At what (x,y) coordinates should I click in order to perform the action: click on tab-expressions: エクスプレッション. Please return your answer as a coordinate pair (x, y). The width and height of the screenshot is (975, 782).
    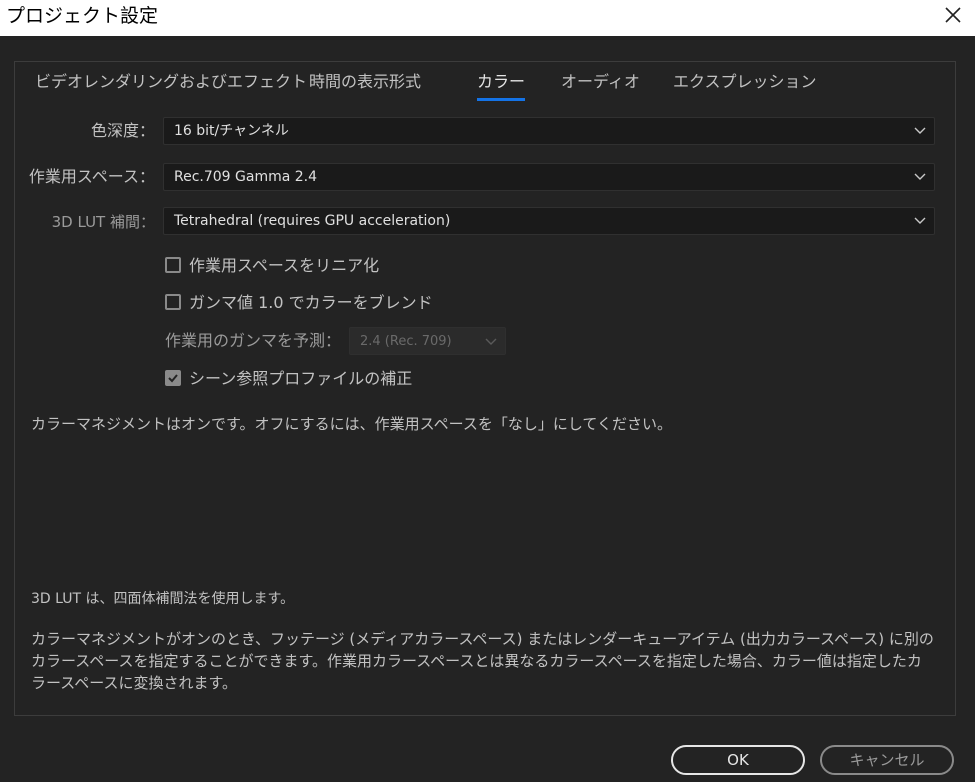
    Looking at the image, I should click on (745, 82).